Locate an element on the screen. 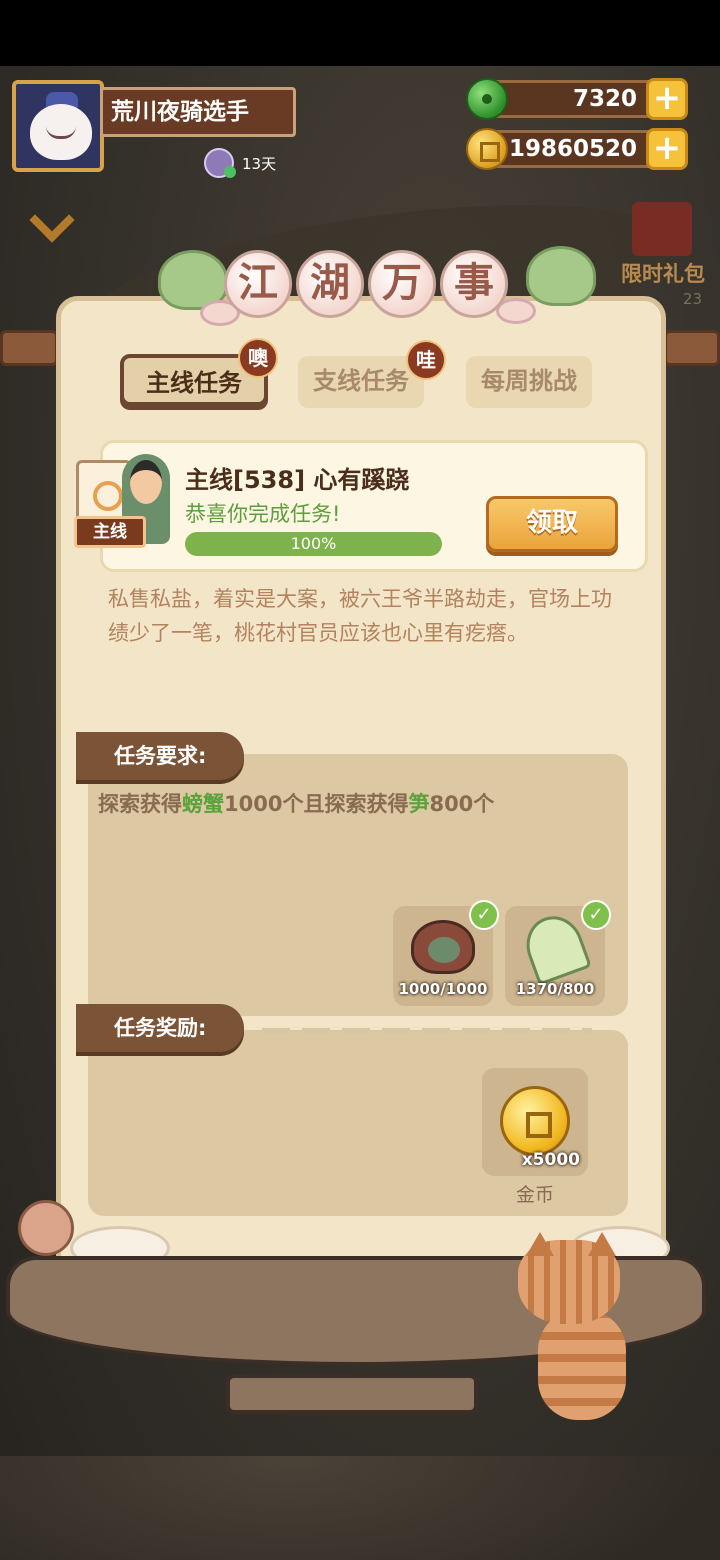 This screenshot has width=720, height=1560. claim-button: 领取 is located at coordinates (552, 524).